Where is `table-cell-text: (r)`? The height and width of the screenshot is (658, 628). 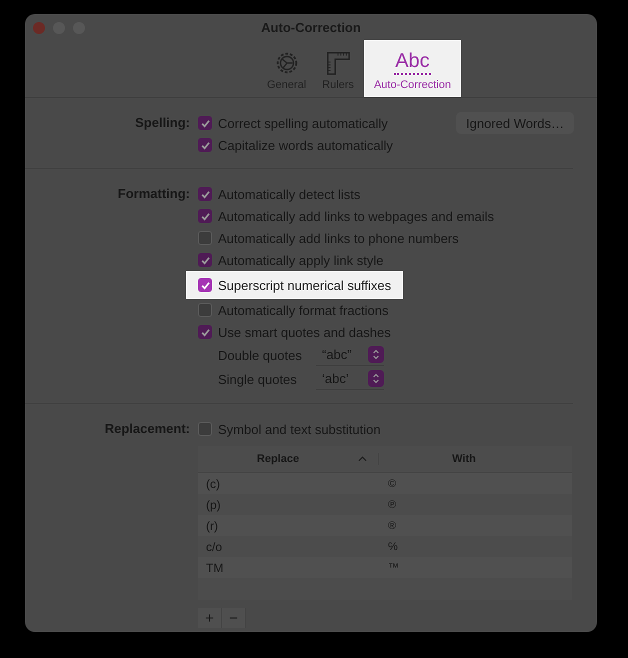 table-cell-text: (r) is located at coordinates (212, 525).